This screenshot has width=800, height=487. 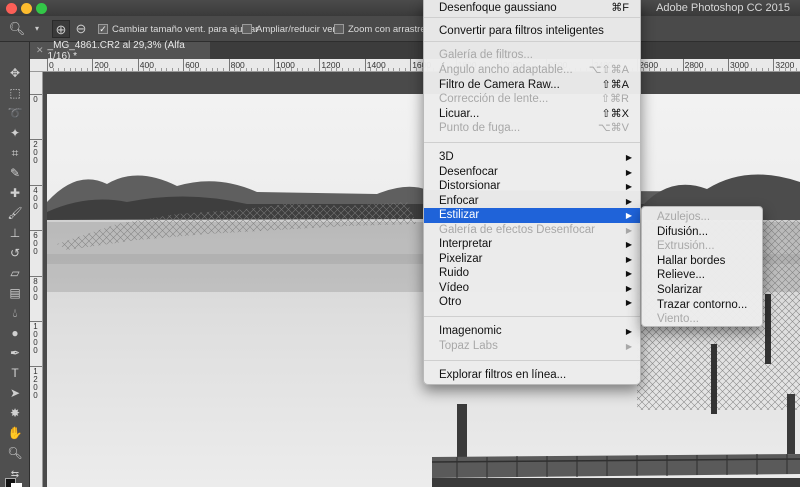 What do you see at coordinates (532, 331) in the screenshot?
I see `menu-item-imagenomic: Imagenomic ▶` at bounding box center [532, 331].